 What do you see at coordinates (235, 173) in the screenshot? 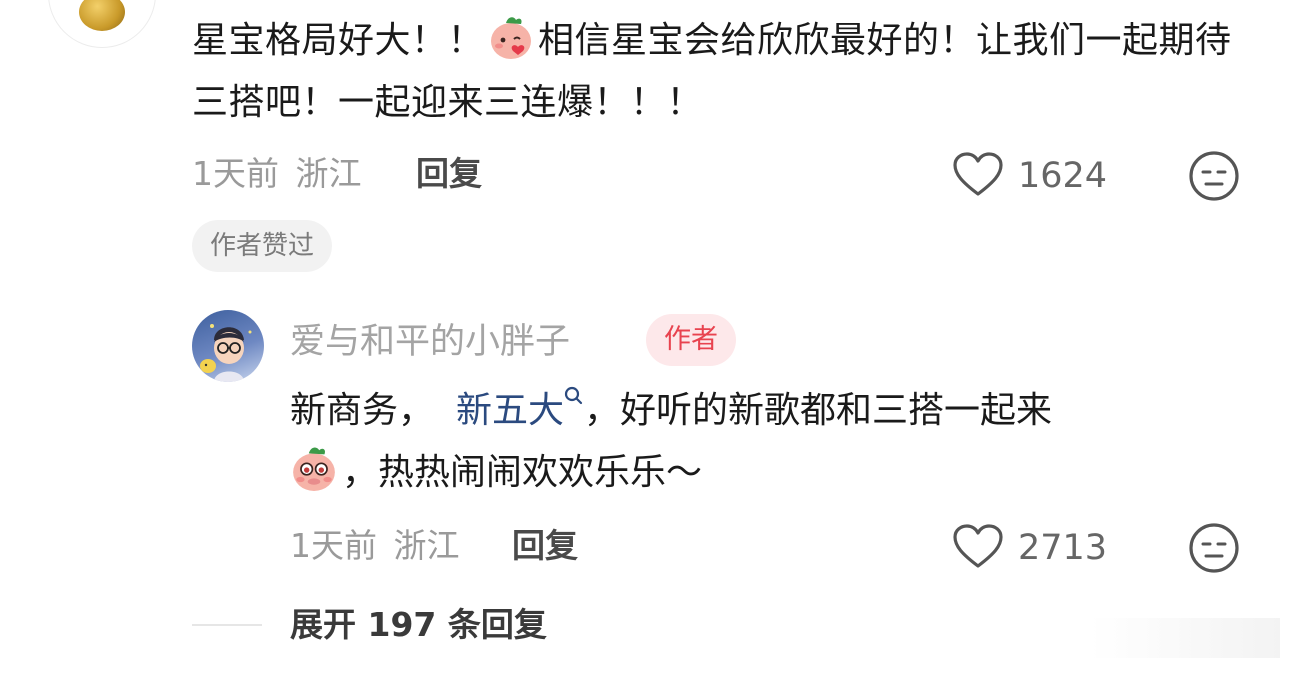
I see `comment-time: 1天前` at bounding box center [235, 173].